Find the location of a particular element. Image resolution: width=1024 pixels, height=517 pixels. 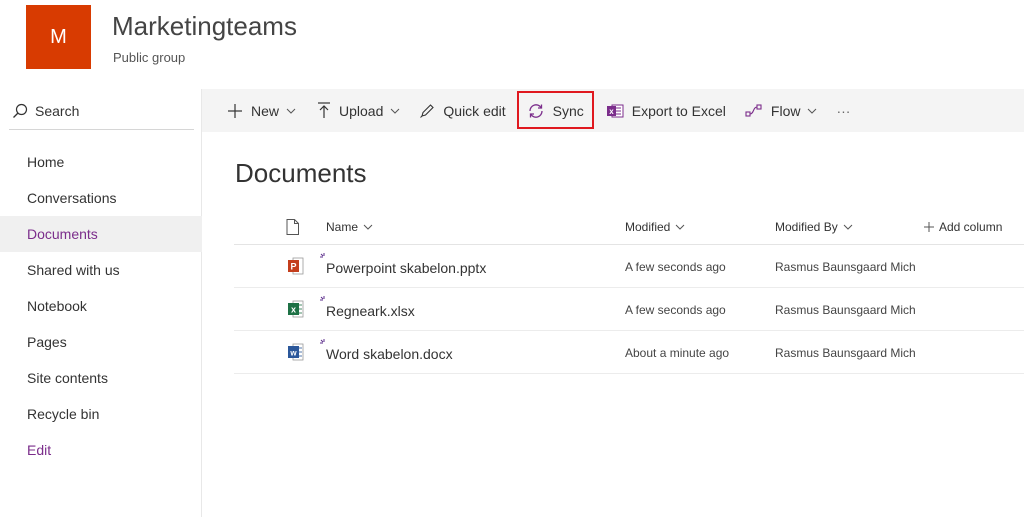

quick-edit-button: Quick edit is located at coordinates (459, 110).